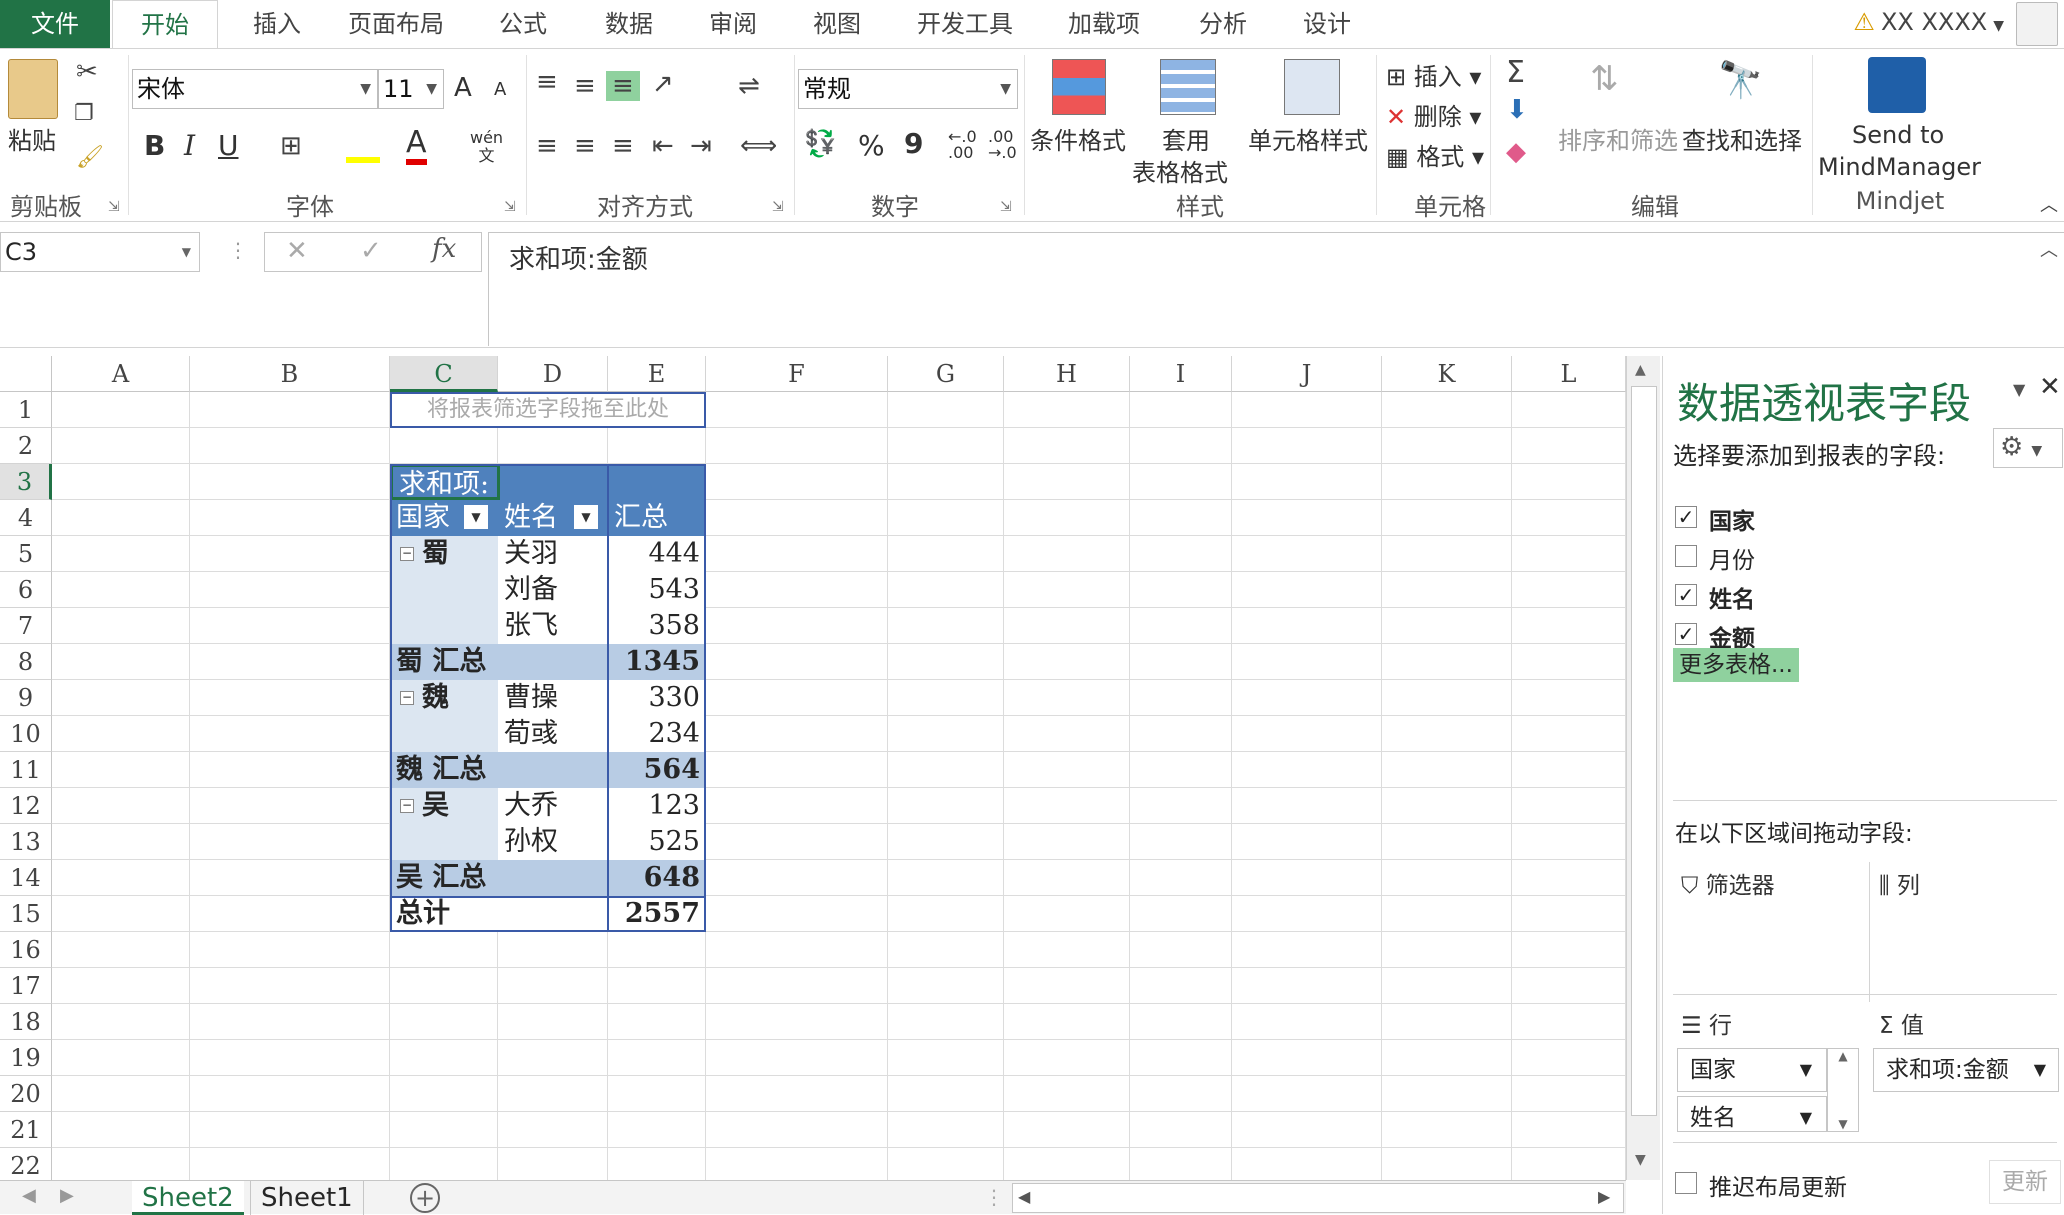 The height and width of the screenshot is (1215, 2064). What do you see at coordinates (463, 88) in the screenshot?
I see `font-grow-button: A` at bounding box center [463, 88].